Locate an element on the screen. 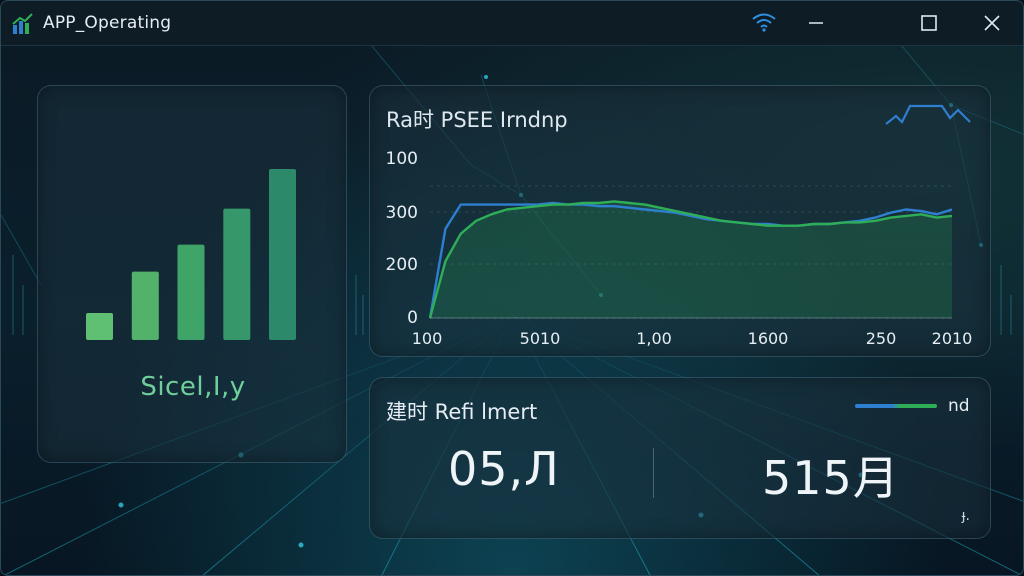 The width and height of the screenshot is (1024, 576). close-button is located at coordinates (992, 23).